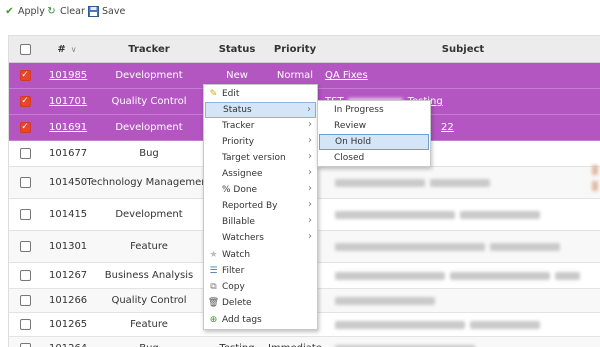 The image size is (600, 347). What do you see at coordinates (374, 126) in the screenshot?
I see `status-option-review: Review` at bounding box center [374, 126].